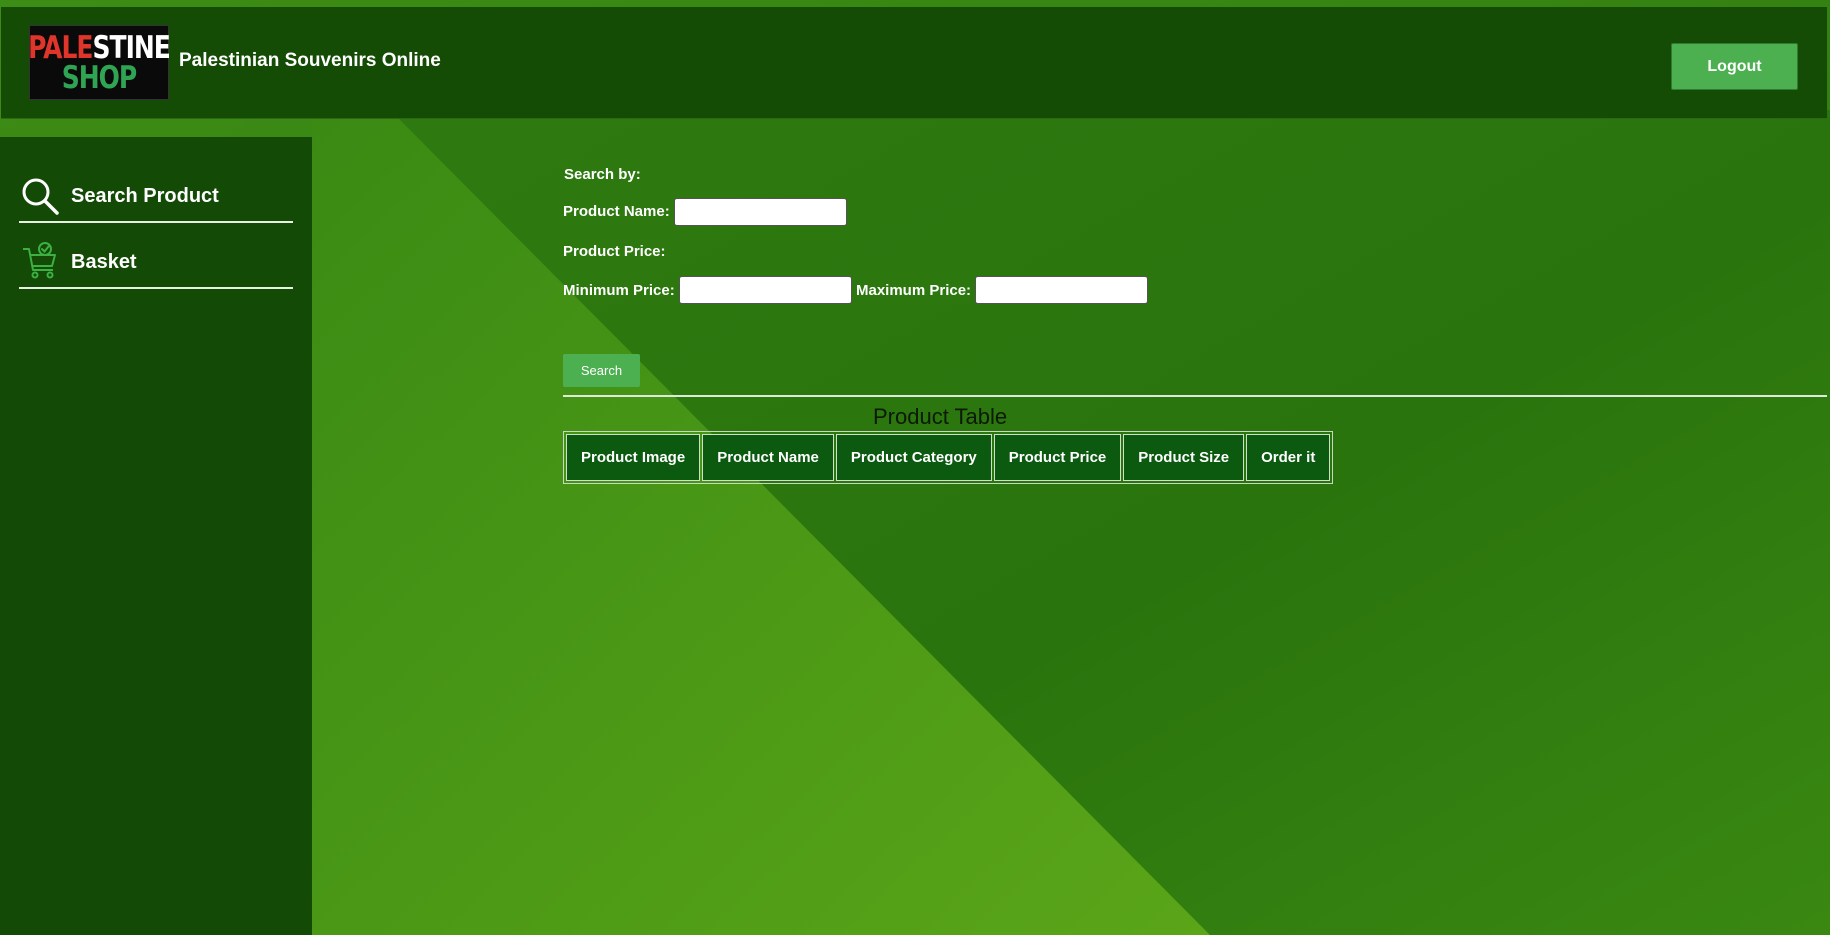 This screenshot has width=1830, height=935. I want to click on search-by-label: Search by:, so click(602, 174).